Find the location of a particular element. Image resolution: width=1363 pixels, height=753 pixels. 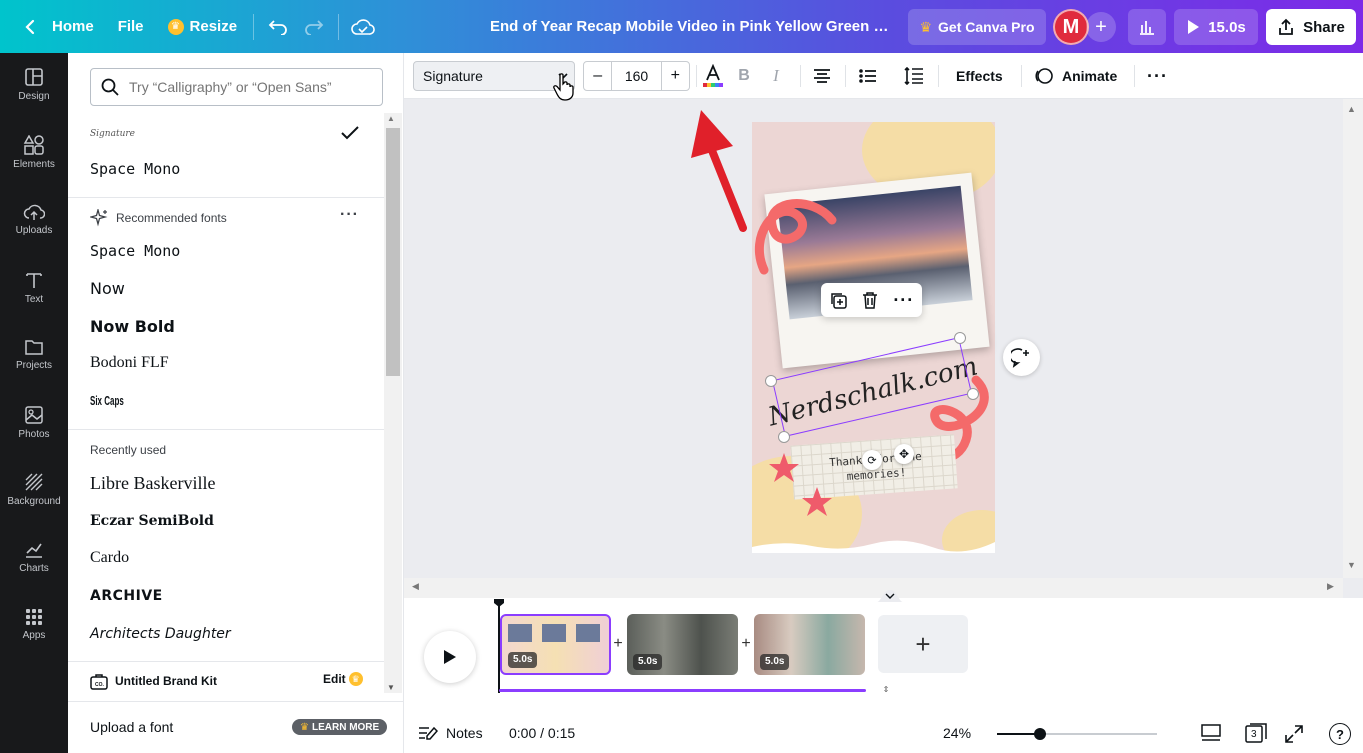

font-search is located at coordinates (236, 87).